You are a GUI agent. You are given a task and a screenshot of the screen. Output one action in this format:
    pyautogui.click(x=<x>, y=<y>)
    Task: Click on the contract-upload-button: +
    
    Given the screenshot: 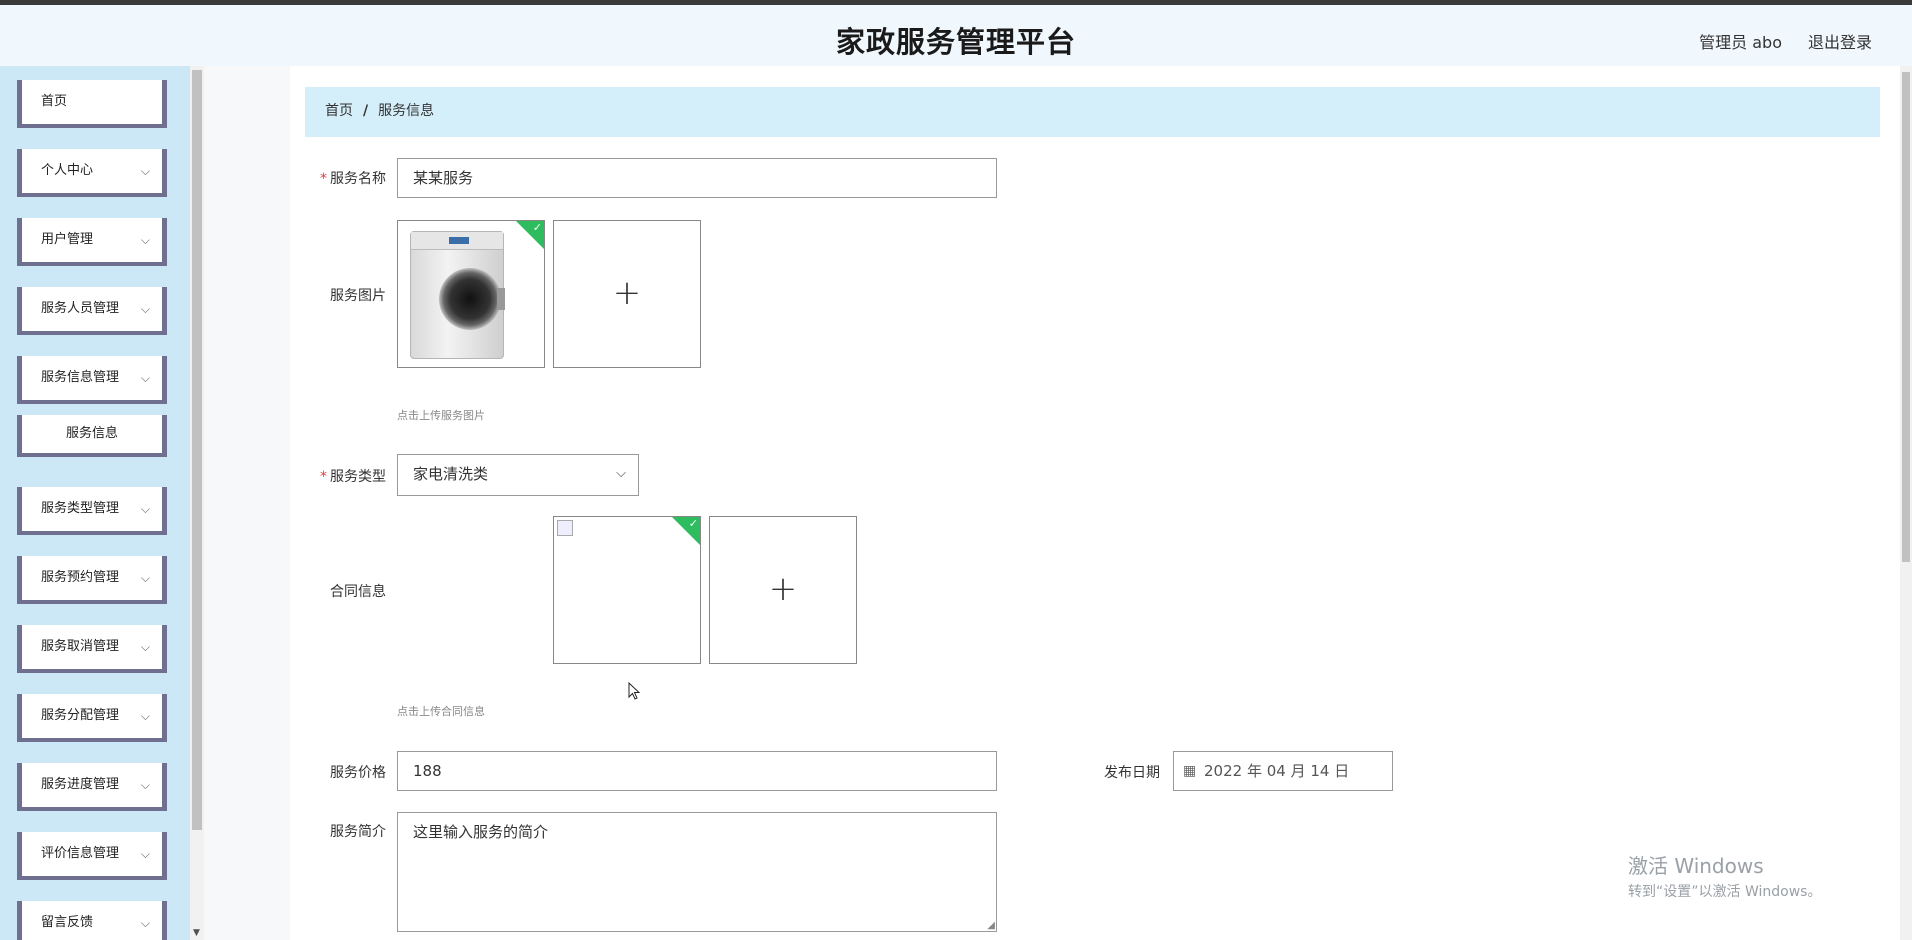 What is the action you would take?
    pyautogui.click(x=783, y=590)
    